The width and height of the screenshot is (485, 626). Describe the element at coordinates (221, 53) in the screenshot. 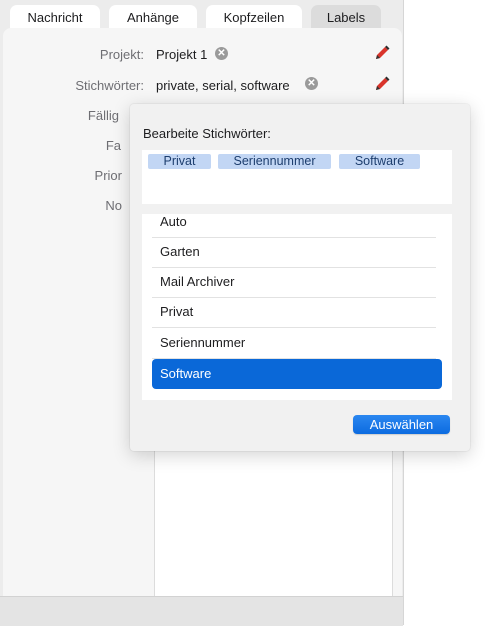

I see `clear-project-icon: ✕` at that location.